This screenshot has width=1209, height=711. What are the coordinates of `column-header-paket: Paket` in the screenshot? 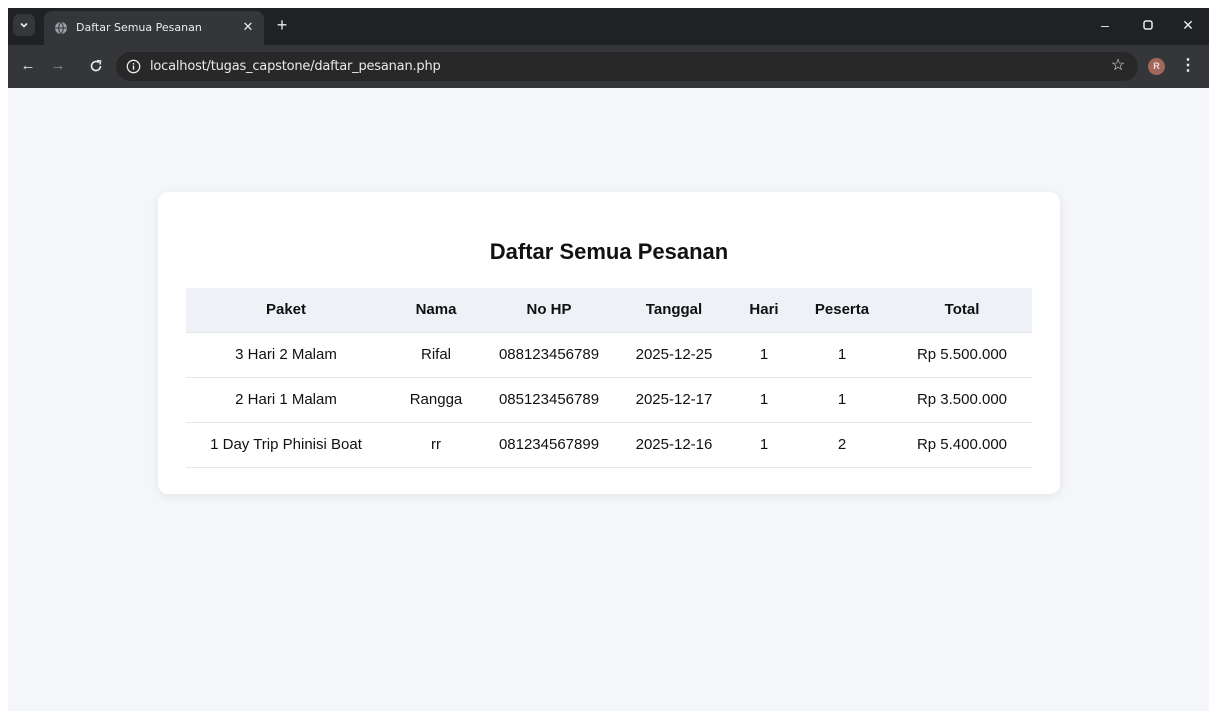 It's located at (286, 310).